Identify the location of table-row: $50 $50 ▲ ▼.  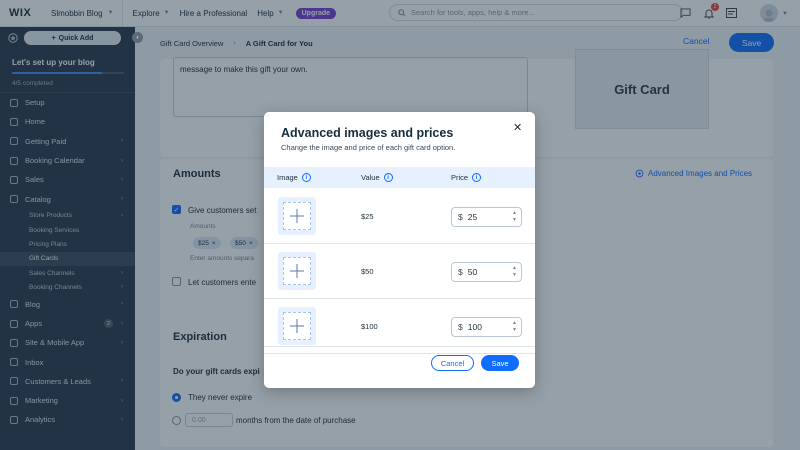
(399, 271).